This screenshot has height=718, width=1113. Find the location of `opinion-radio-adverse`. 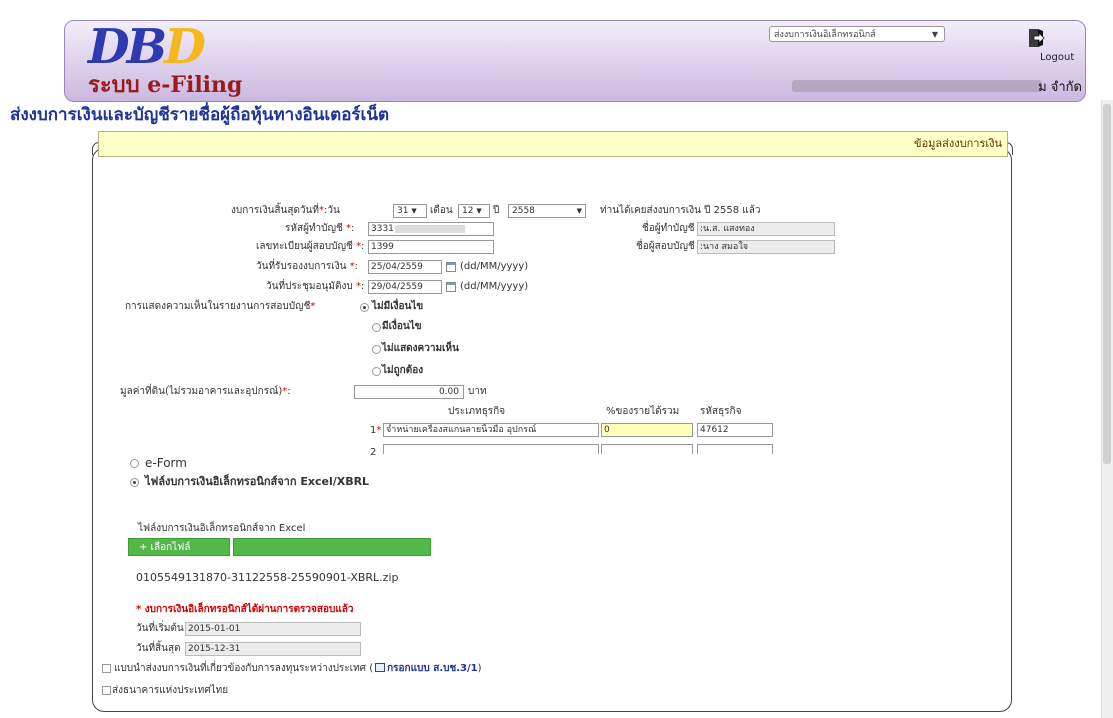

opinion-radio-adverse is located at coordinates (376, 371).